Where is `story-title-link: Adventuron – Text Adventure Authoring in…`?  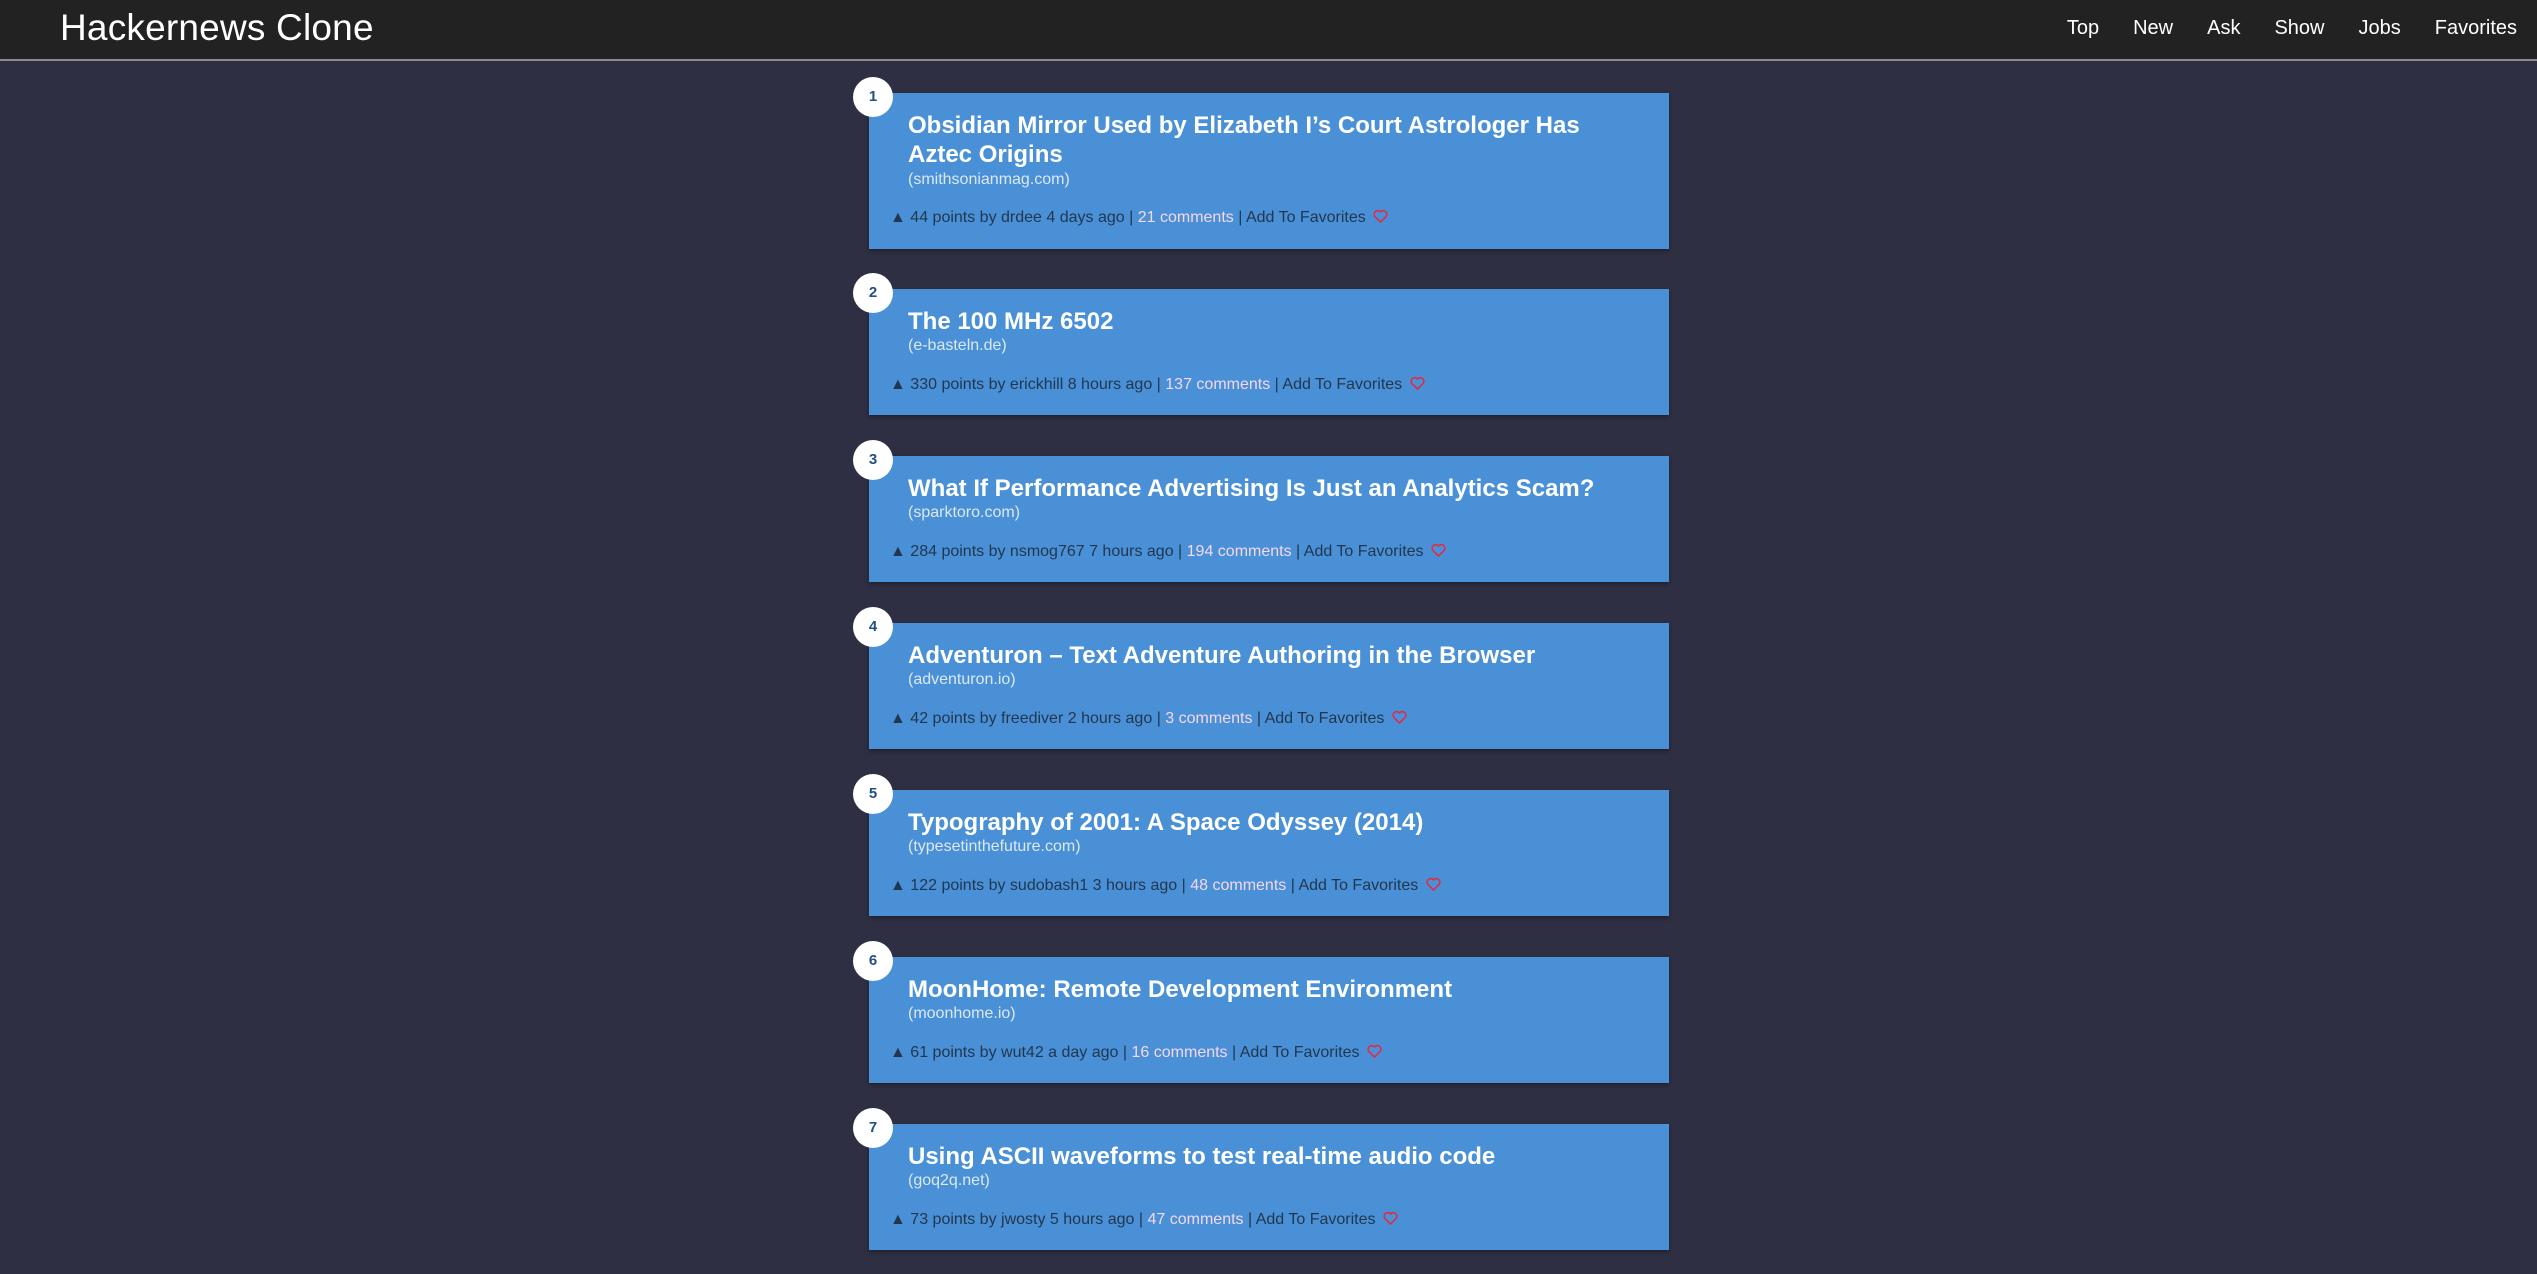 story-title-link: Adventuron – Text Adventure Authoring in… is located at coordinates (1268, 655).